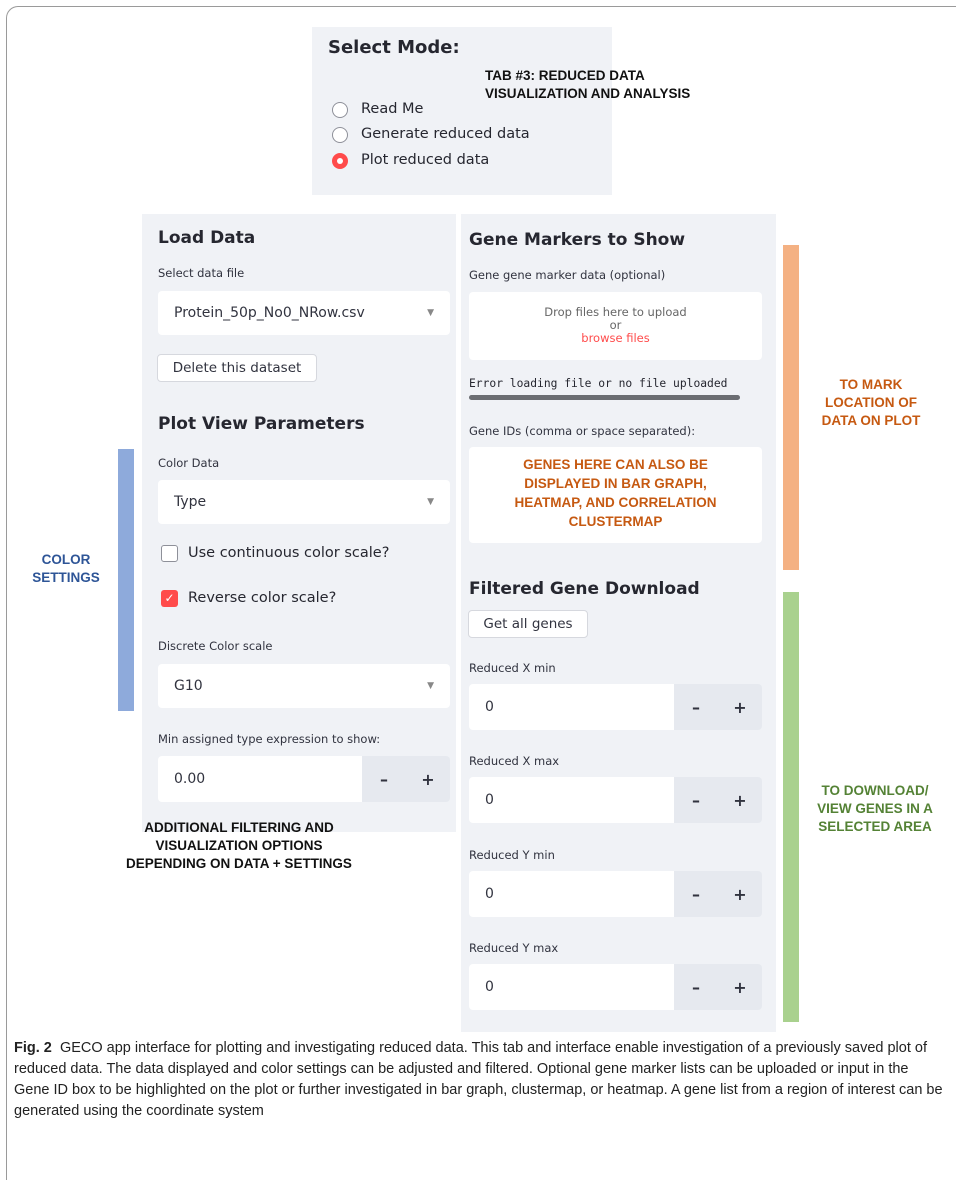 The width and height of the screenshot is (956, 1180). I want to click on min-expression-label: Min assigned type expression to show:, so click(269, 739).